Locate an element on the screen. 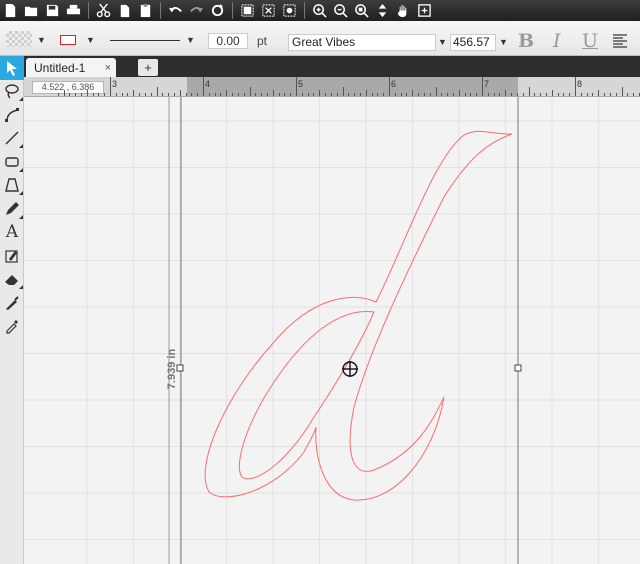 The image size is (640, 564). stroke-swatch is located at coordinates (68, 40).